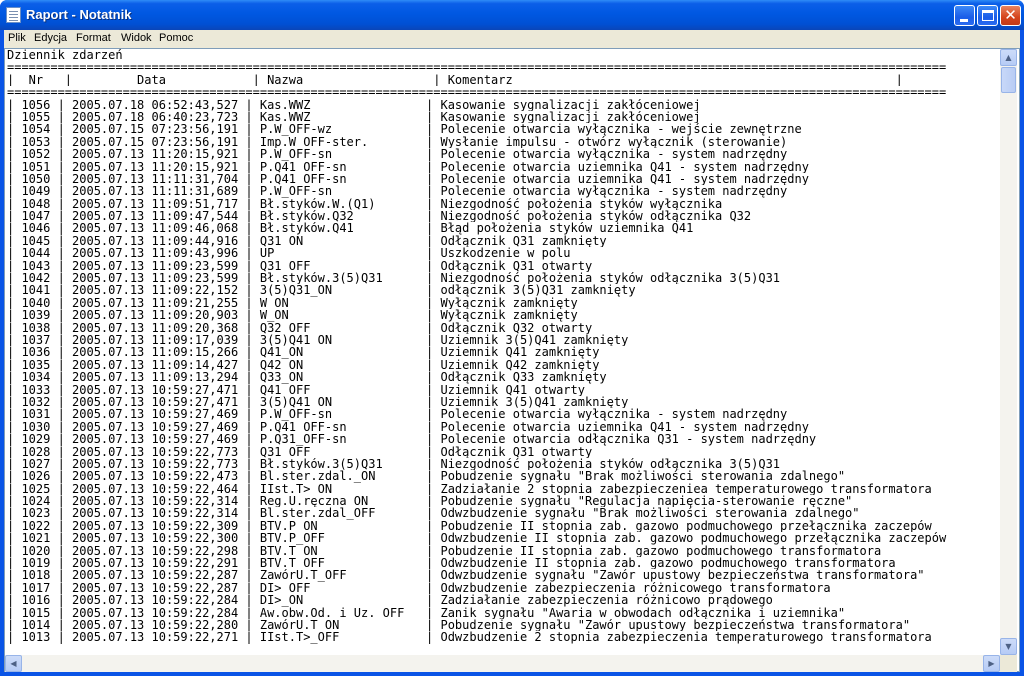 Image resolution: width=1024 pixels, height=676 pixels. I want to click on vertical-scrollbar: ▲ ▼, so click(1008, 352).